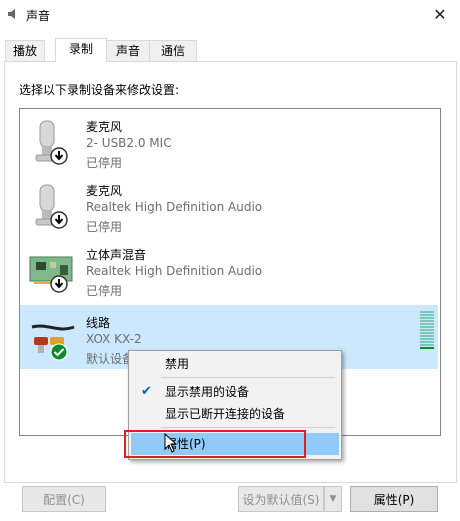 Image resolution: width=460 pixels, height=521 pixels. What do you see at coordinates (38, 16) in the screenshot?
I see `window-title: 声音` at bounding box center [38, 16].